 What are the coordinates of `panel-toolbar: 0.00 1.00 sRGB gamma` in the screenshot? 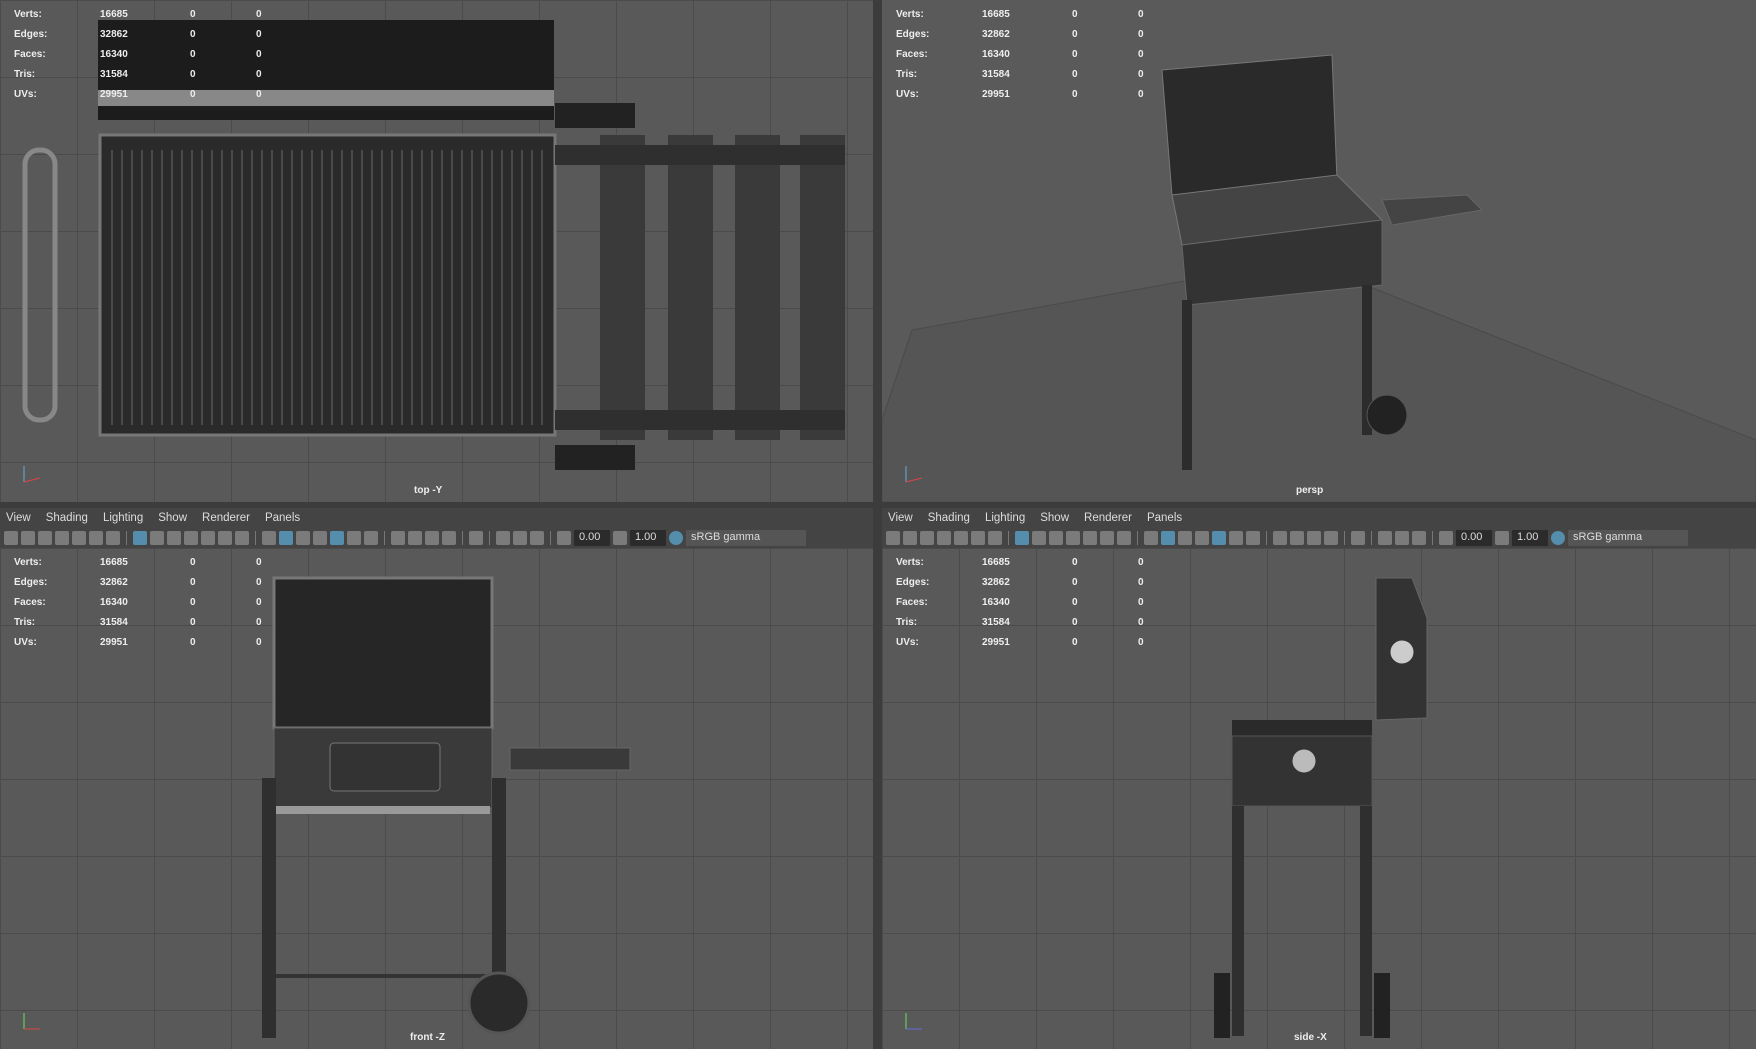 It's located at (1319, 538).